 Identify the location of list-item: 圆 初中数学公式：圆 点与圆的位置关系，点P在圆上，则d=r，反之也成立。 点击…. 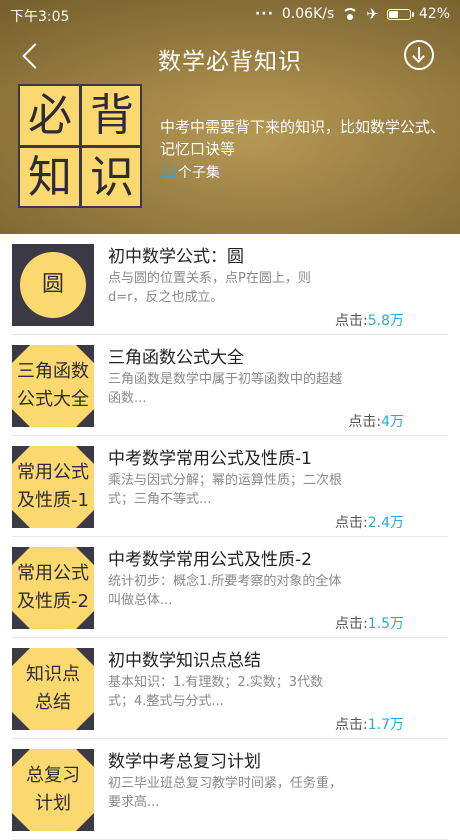
(230, 284).